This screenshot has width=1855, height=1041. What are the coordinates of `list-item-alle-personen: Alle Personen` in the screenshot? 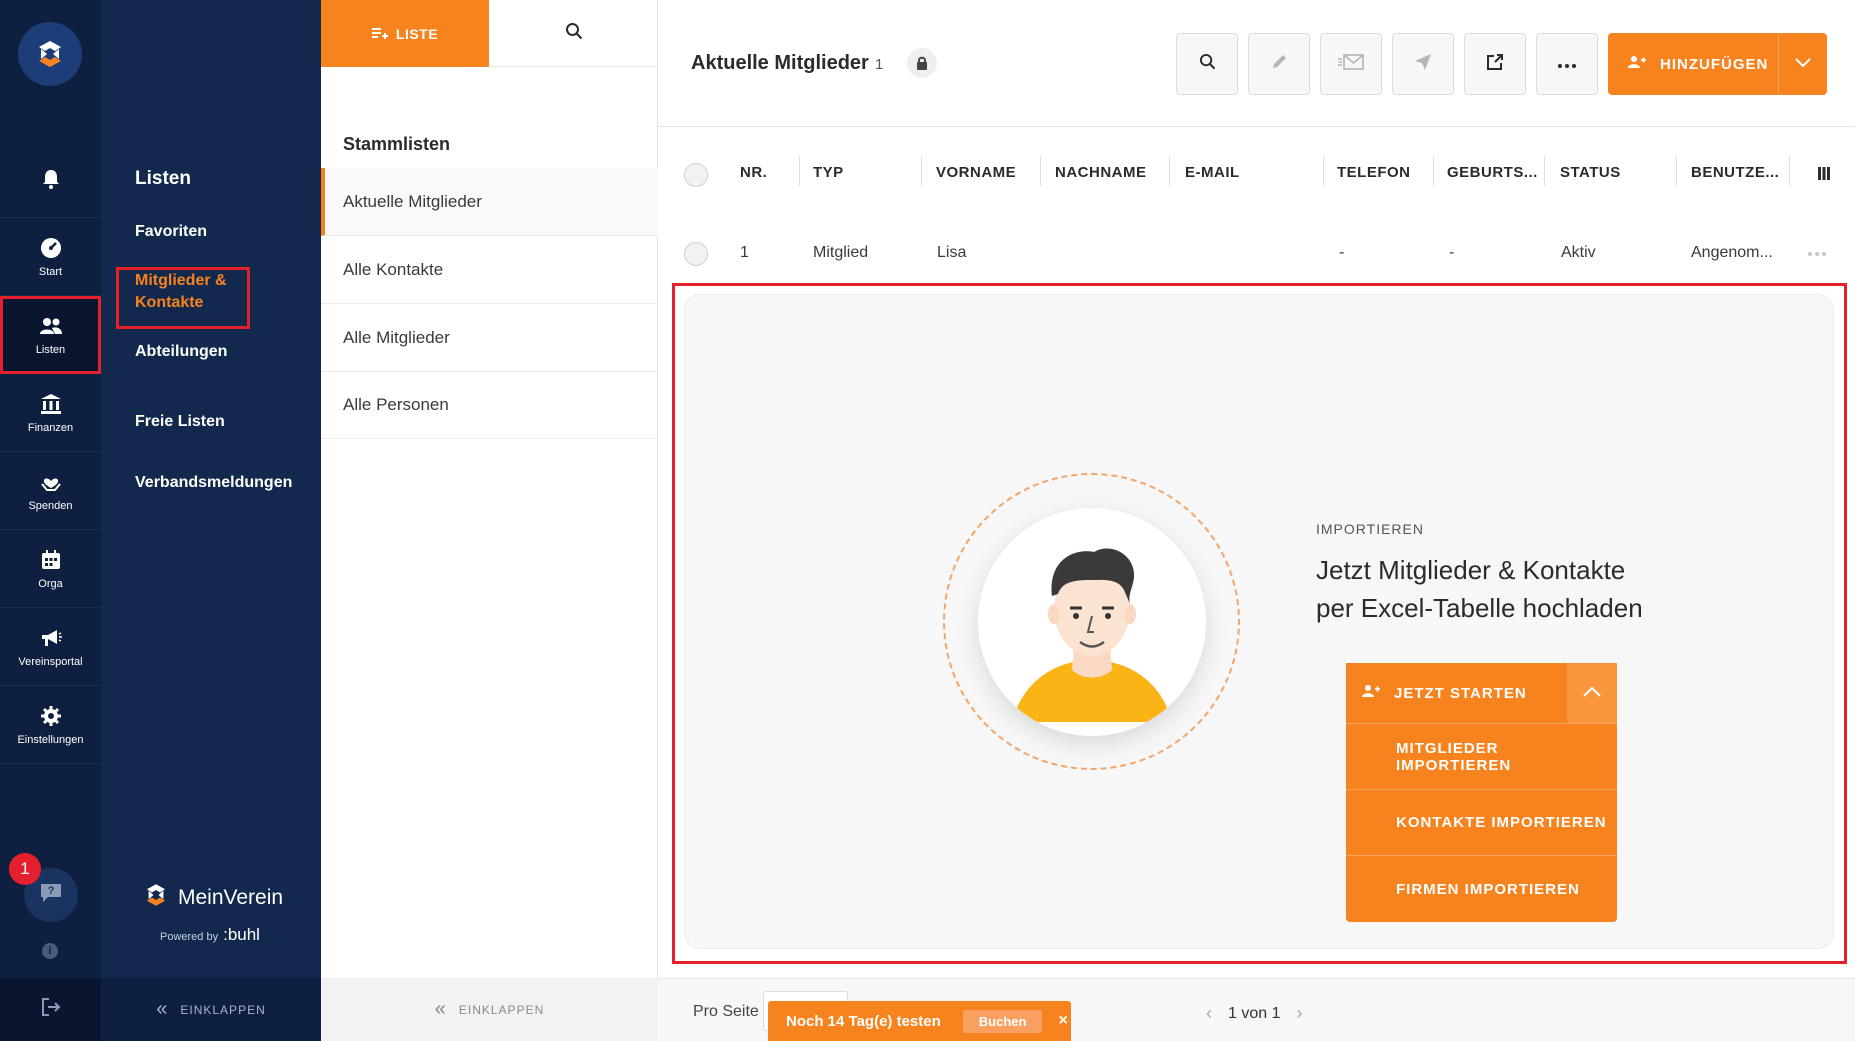 It's located at (489, 405).